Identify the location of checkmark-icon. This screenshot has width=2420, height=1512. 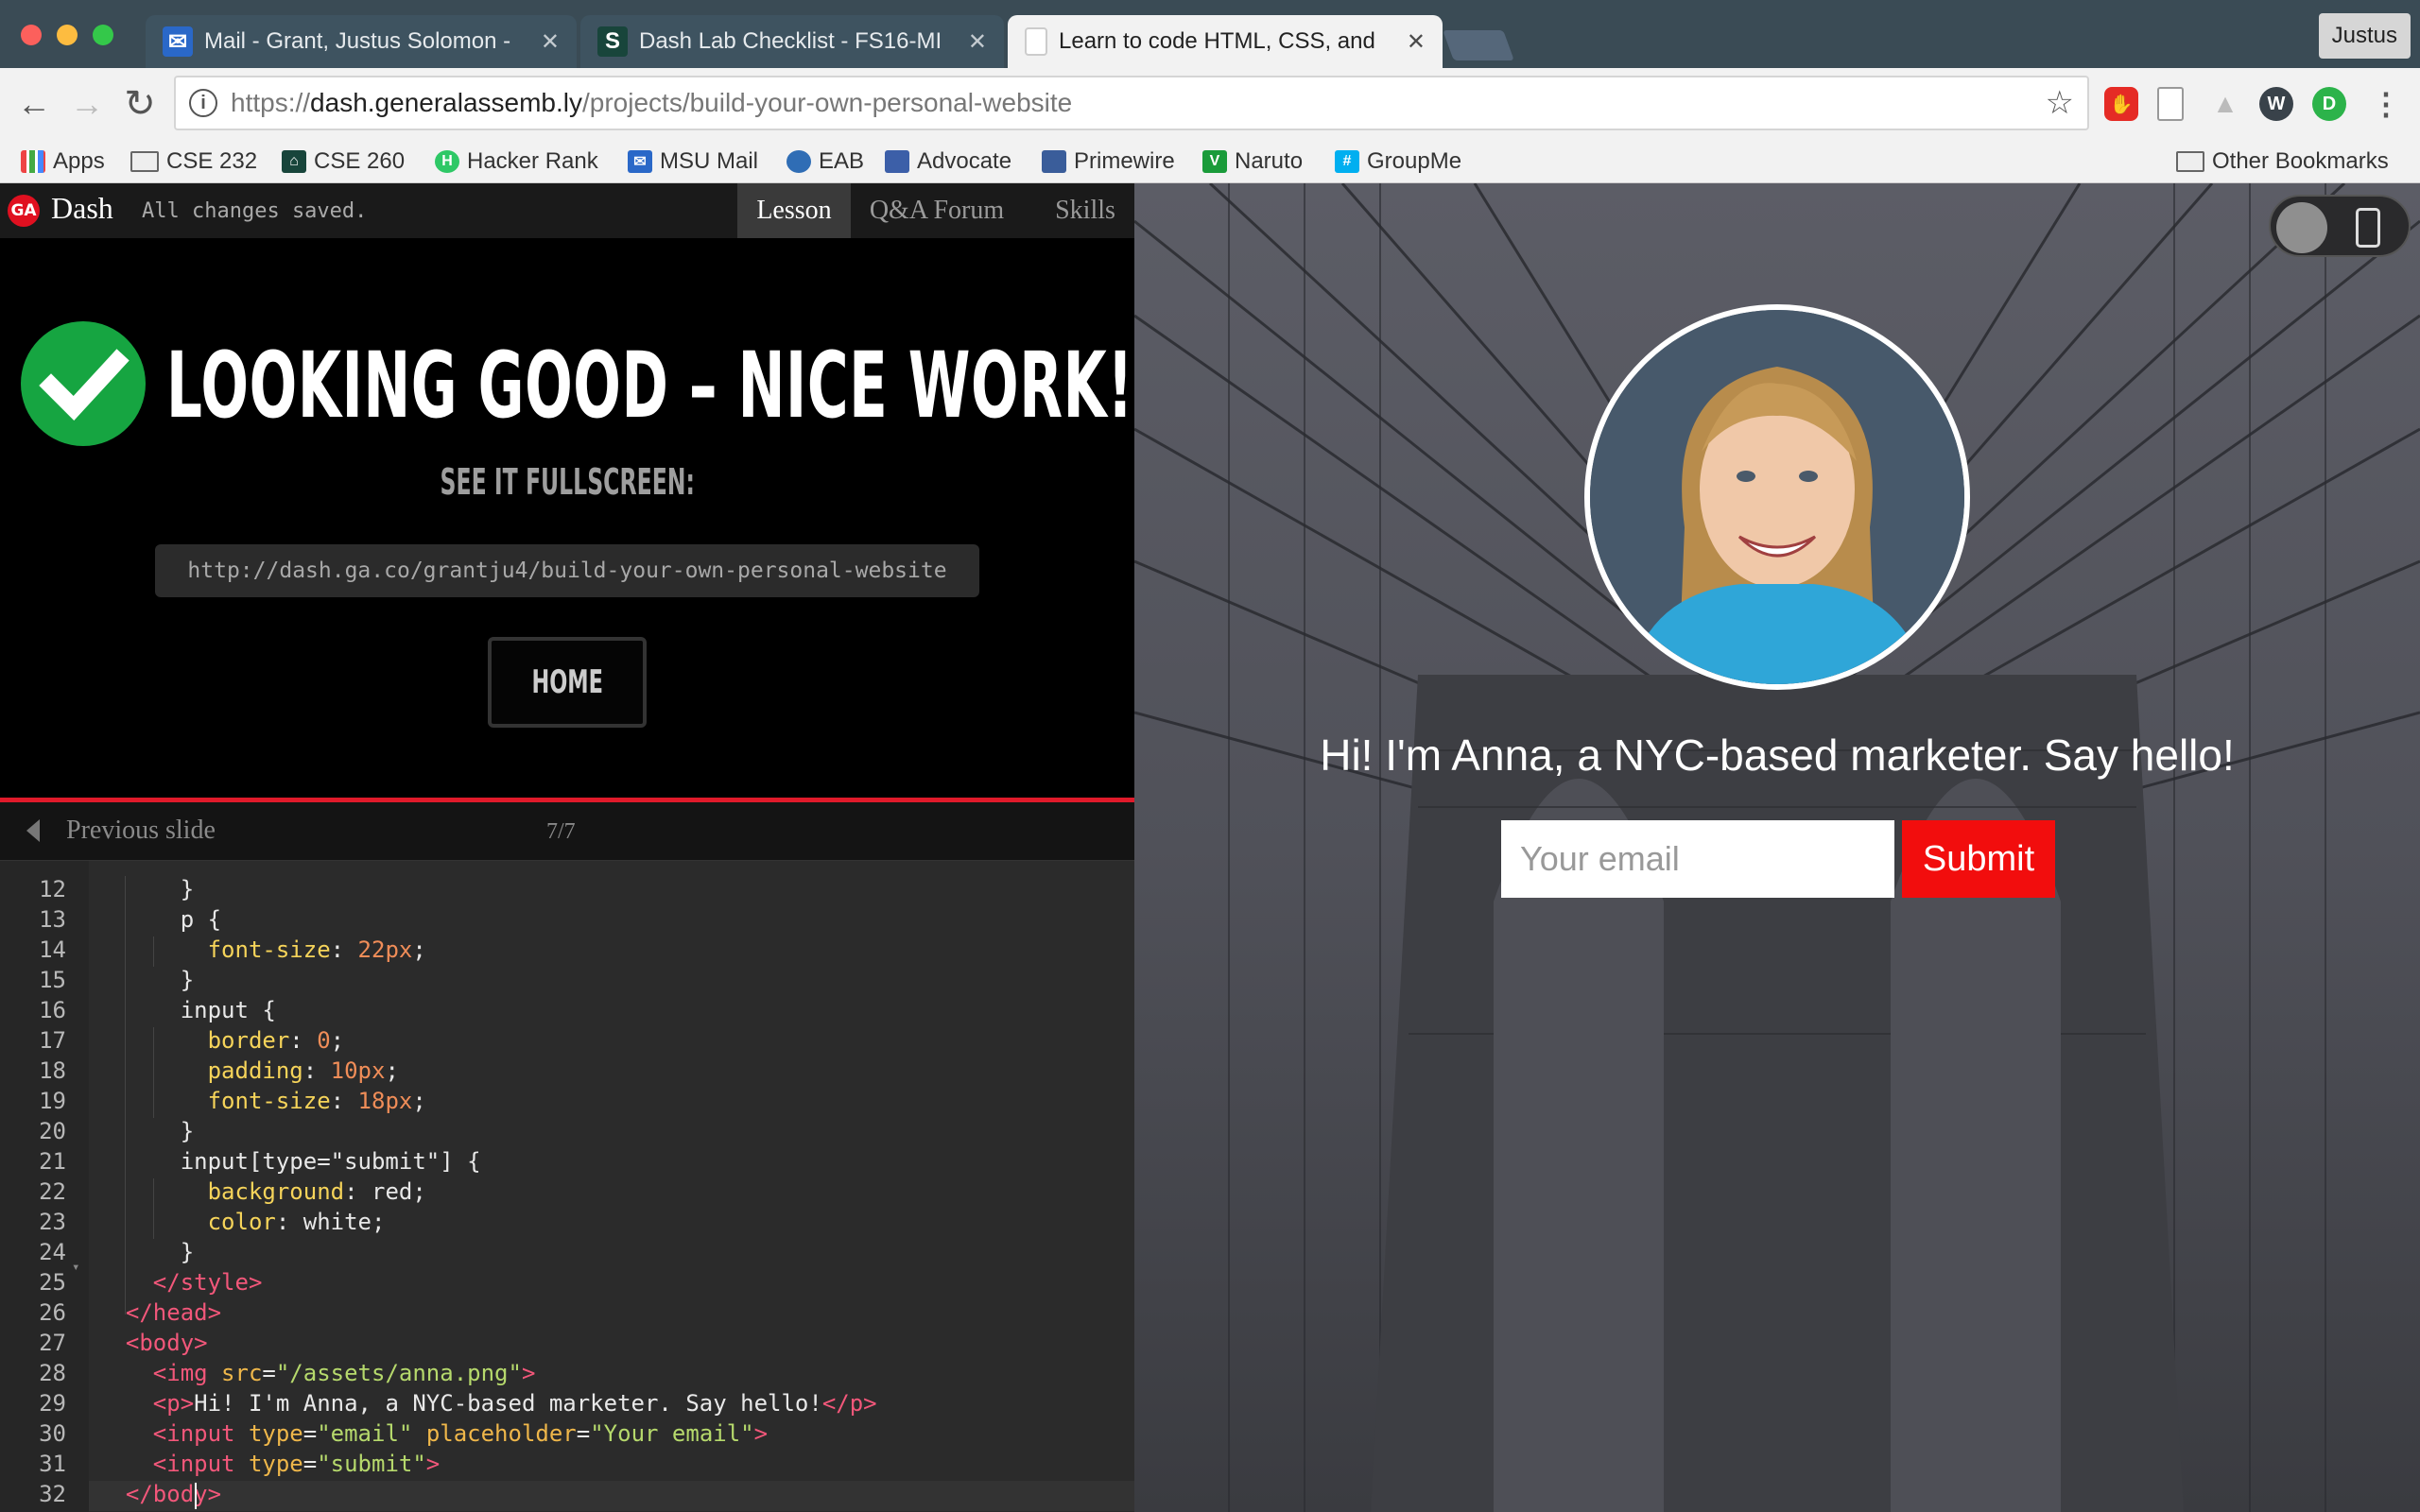
(83, 383).